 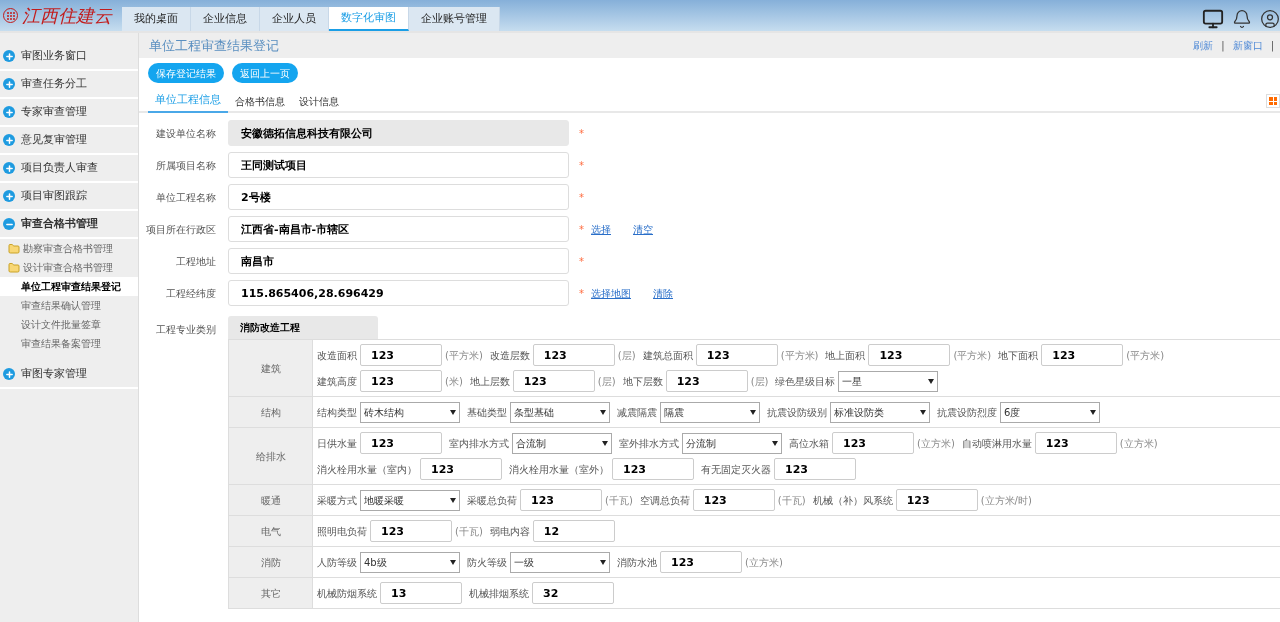 I want to click on text-field: 32, so click(x=573, y=593).